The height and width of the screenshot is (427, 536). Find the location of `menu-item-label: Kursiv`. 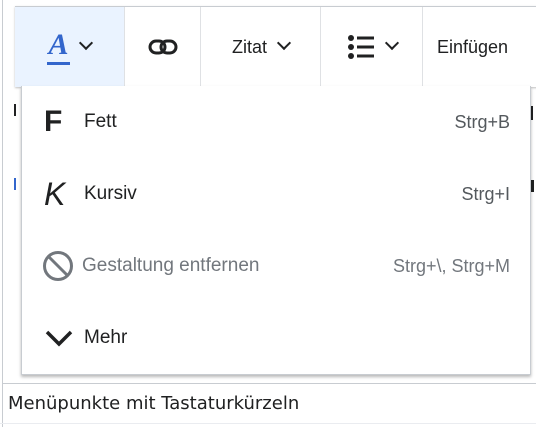

menu-item-label: Kursiv is located at coordinates (110, 193).